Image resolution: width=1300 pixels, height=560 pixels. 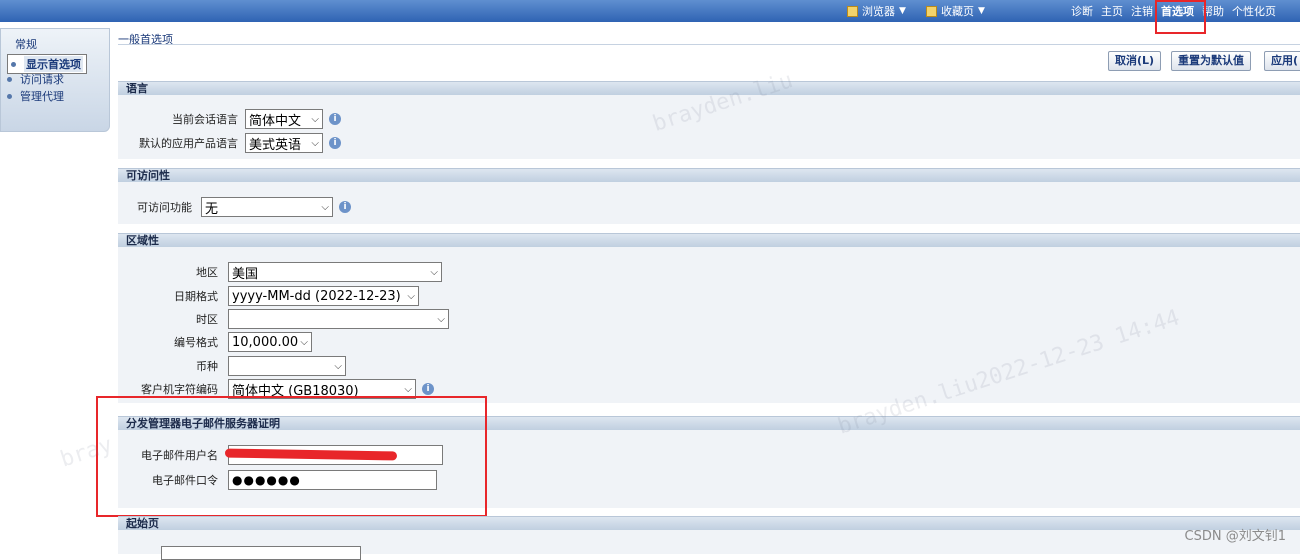 I want to click on field-label: 默认的应用产品语言, so click(x=178, y=143).